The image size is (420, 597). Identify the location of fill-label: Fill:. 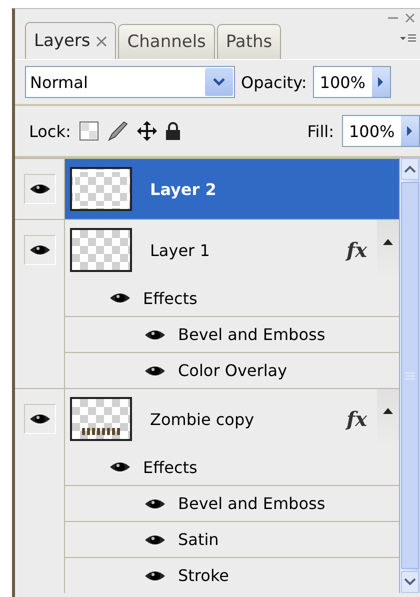
(320, 131).